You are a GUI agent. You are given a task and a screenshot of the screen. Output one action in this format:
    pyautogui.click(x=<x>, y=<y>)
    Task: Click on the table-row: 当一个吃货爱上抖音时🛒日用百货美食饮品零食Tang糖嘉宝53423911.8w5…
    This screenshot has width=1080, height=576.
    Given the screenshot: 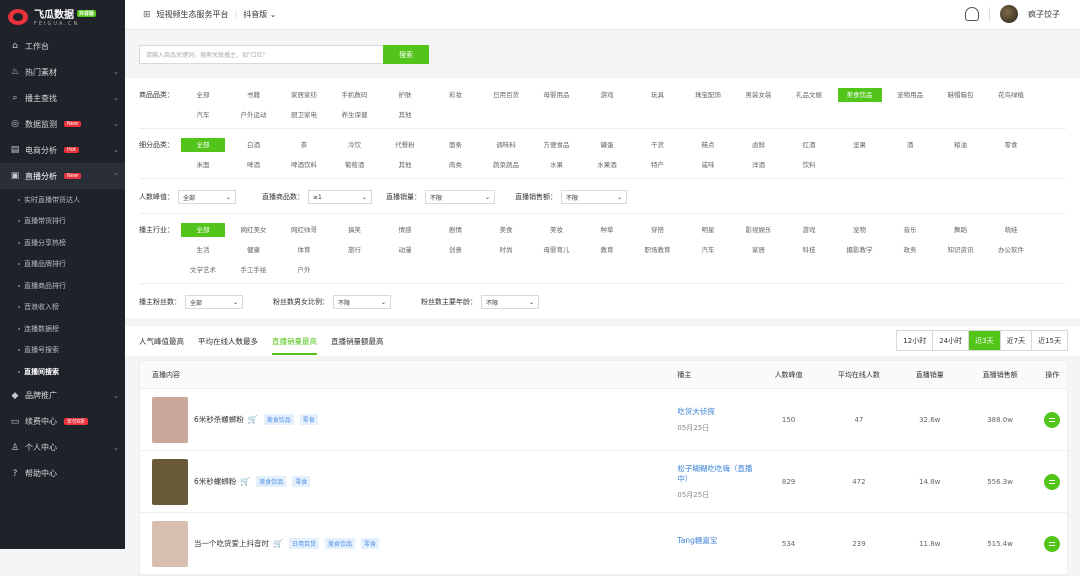 What is the action you would take?
    pyautogui.click(x=603, y=544)
    